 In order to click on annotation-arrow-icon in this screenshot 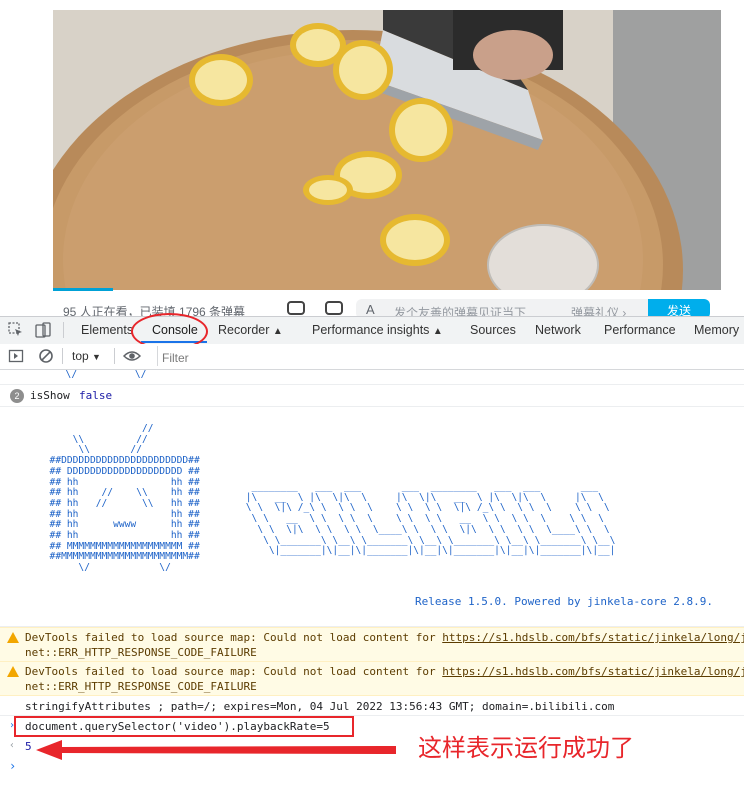, I will do `click(216, 750)`.